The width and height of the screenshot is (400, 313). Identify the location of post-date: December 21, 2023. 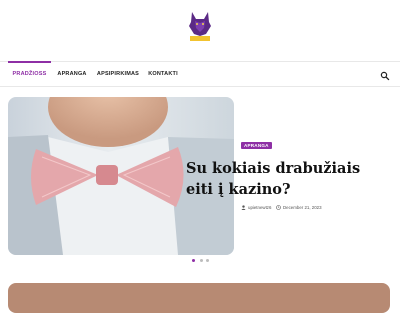
(302, 207).